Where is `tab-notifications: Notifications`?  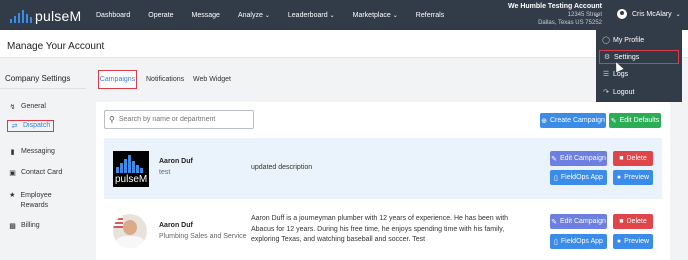
tab-notifications: Notifications is located at coordinates (165, 79).